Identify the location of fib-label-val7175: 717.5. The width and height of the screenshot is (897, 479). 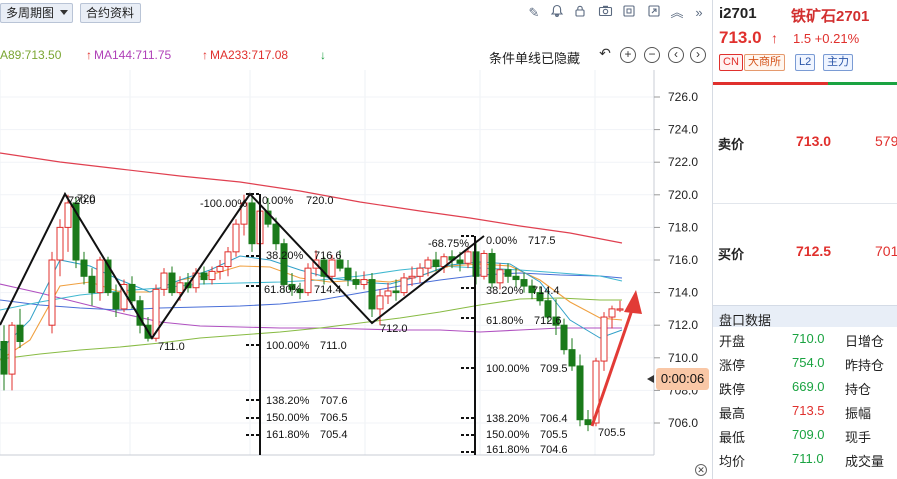
(542, 241).